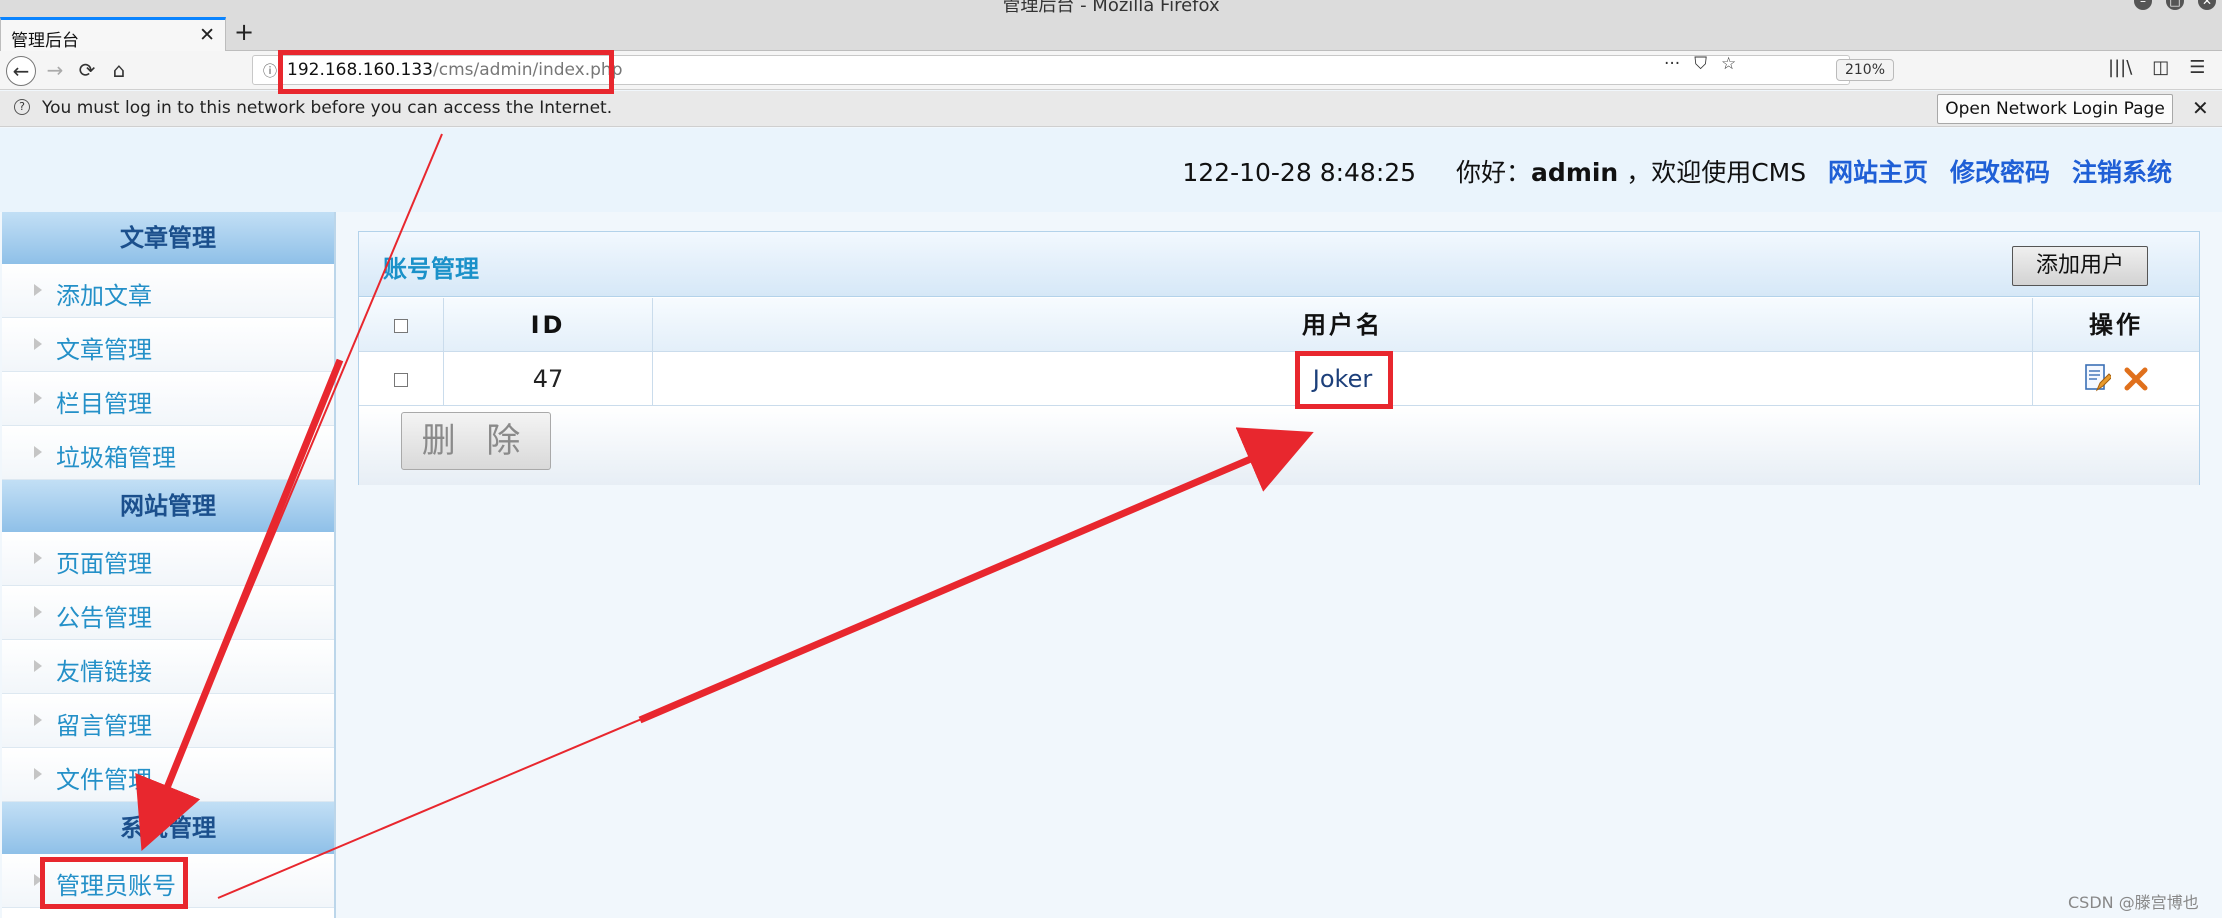  I want to click on sidebar-item-notices: 公告管理, so click(168, 613).